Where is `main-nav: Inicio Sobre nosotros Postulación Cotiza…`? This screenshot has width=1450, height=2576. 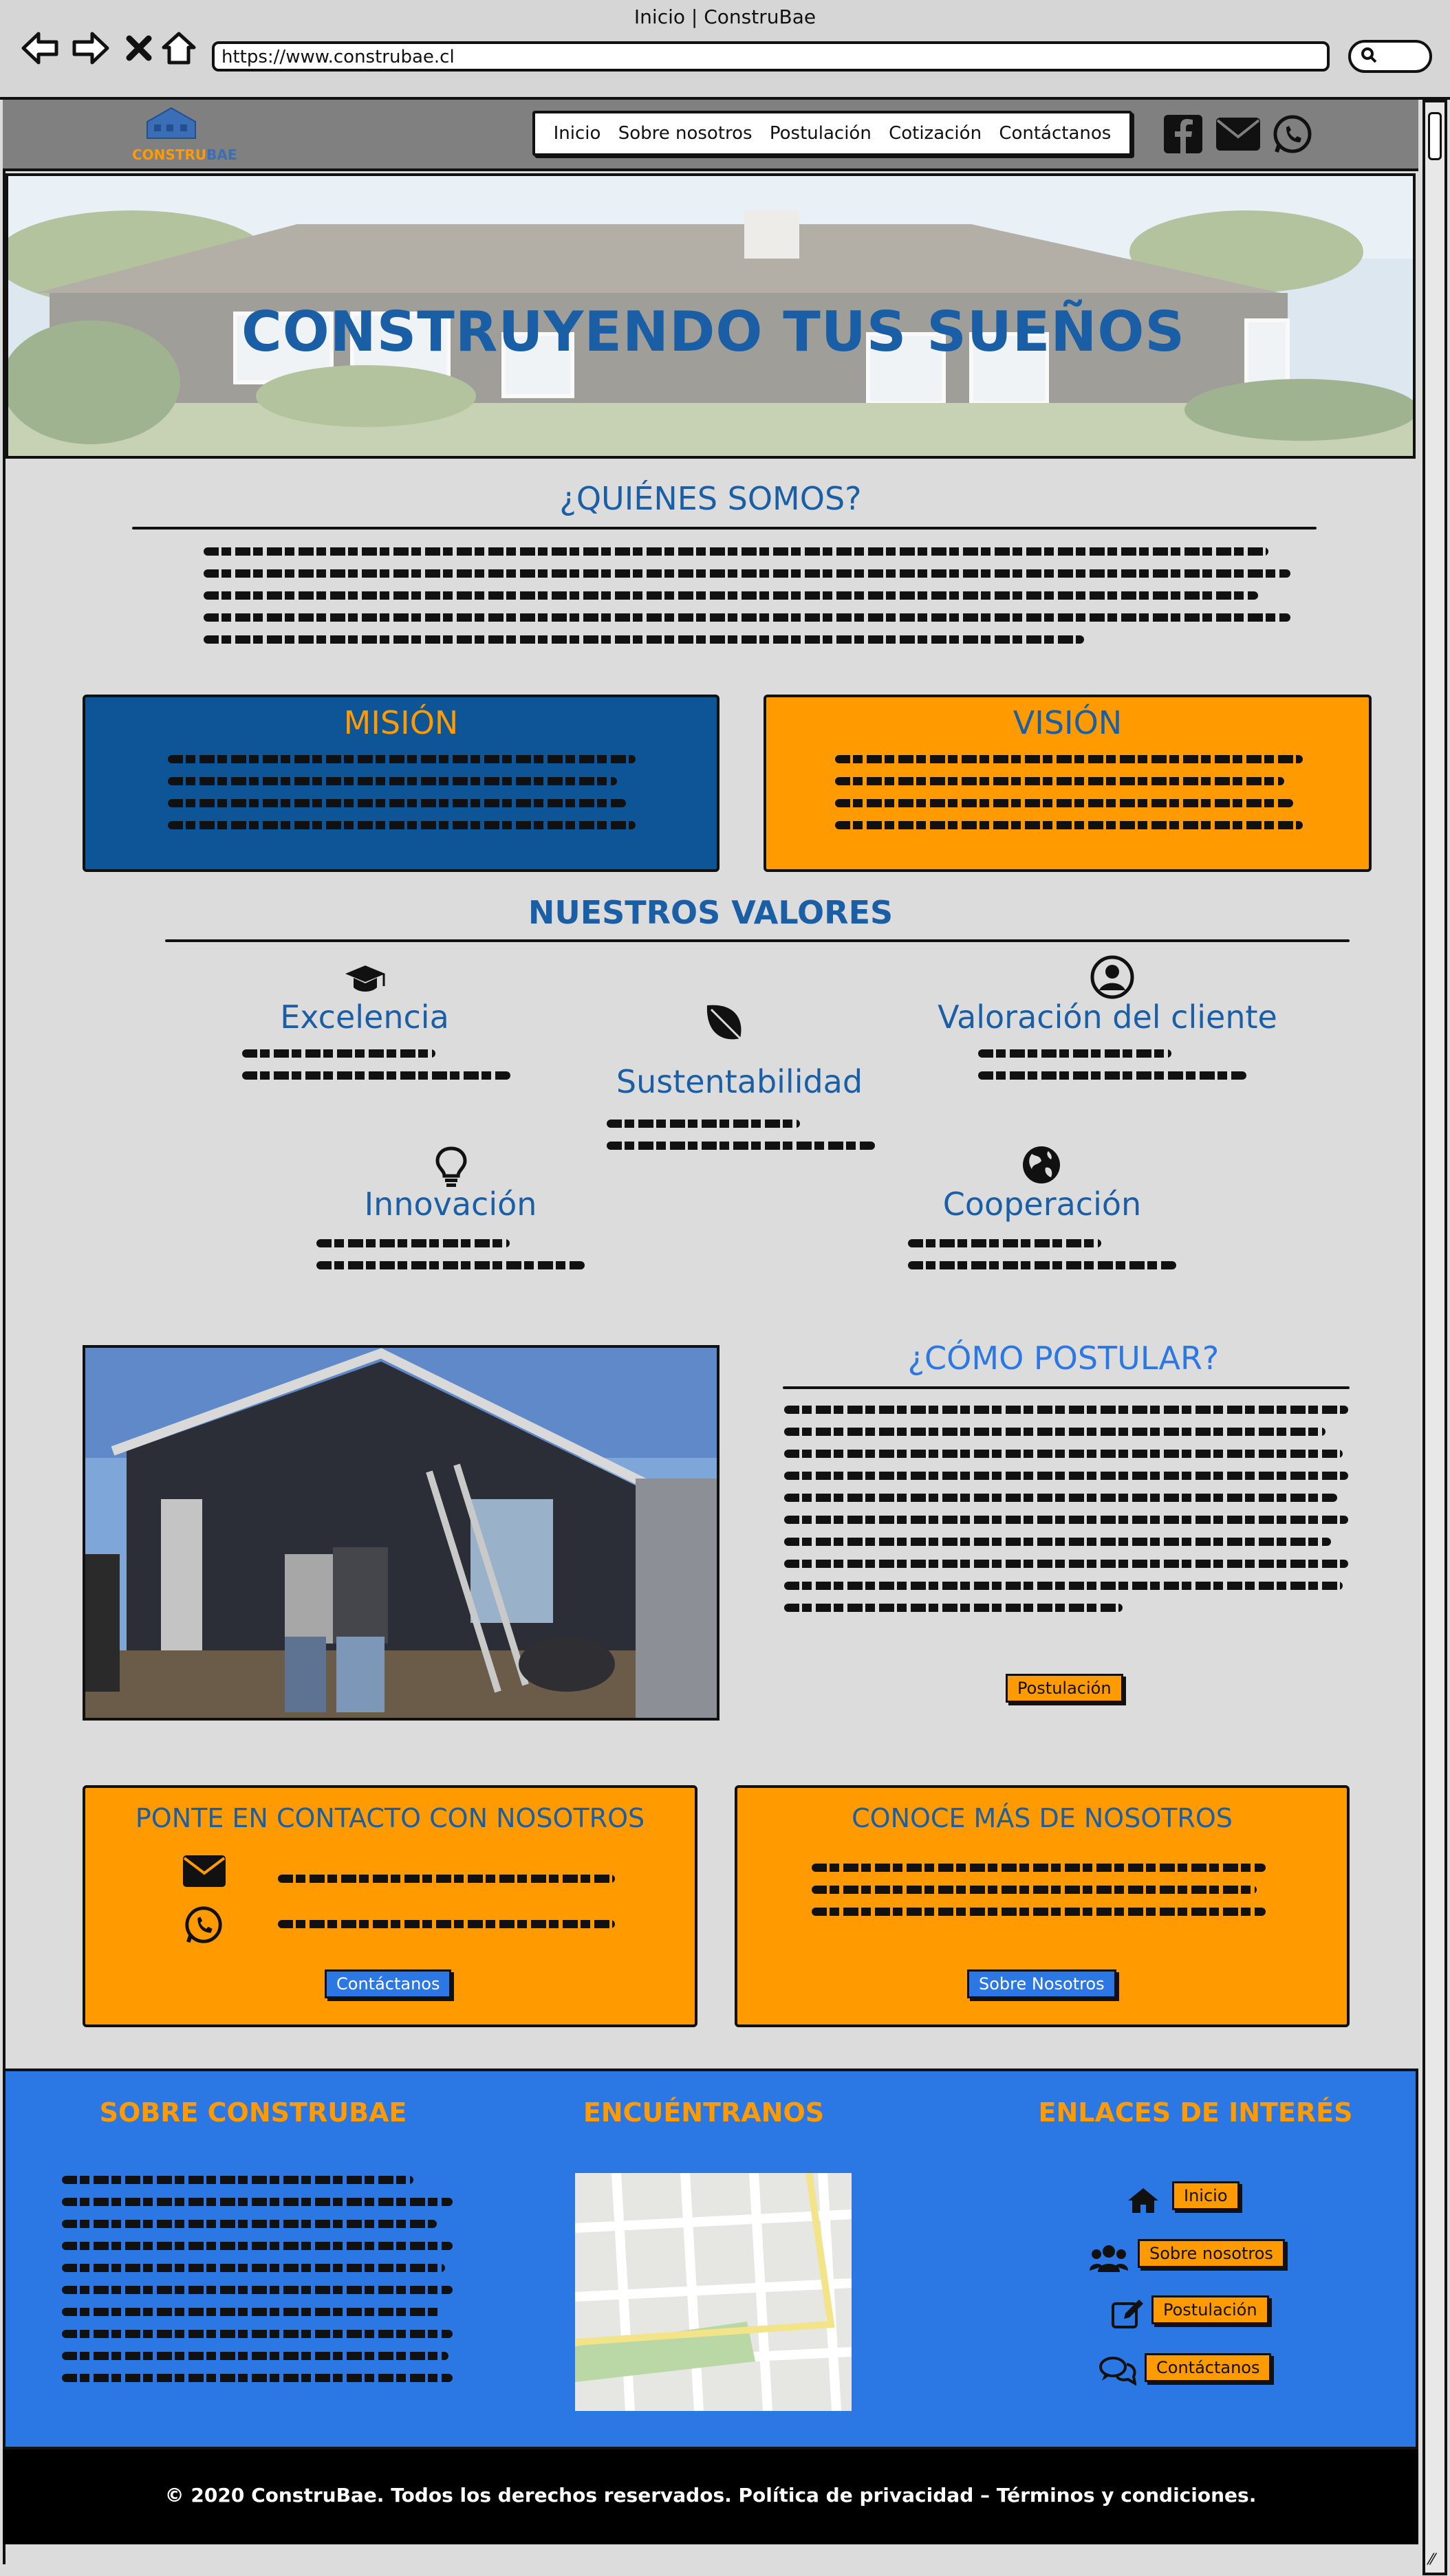 main-nav: Inicio Sobre nosotros Postulación Cotiza… is located at coordinates (832, 133).